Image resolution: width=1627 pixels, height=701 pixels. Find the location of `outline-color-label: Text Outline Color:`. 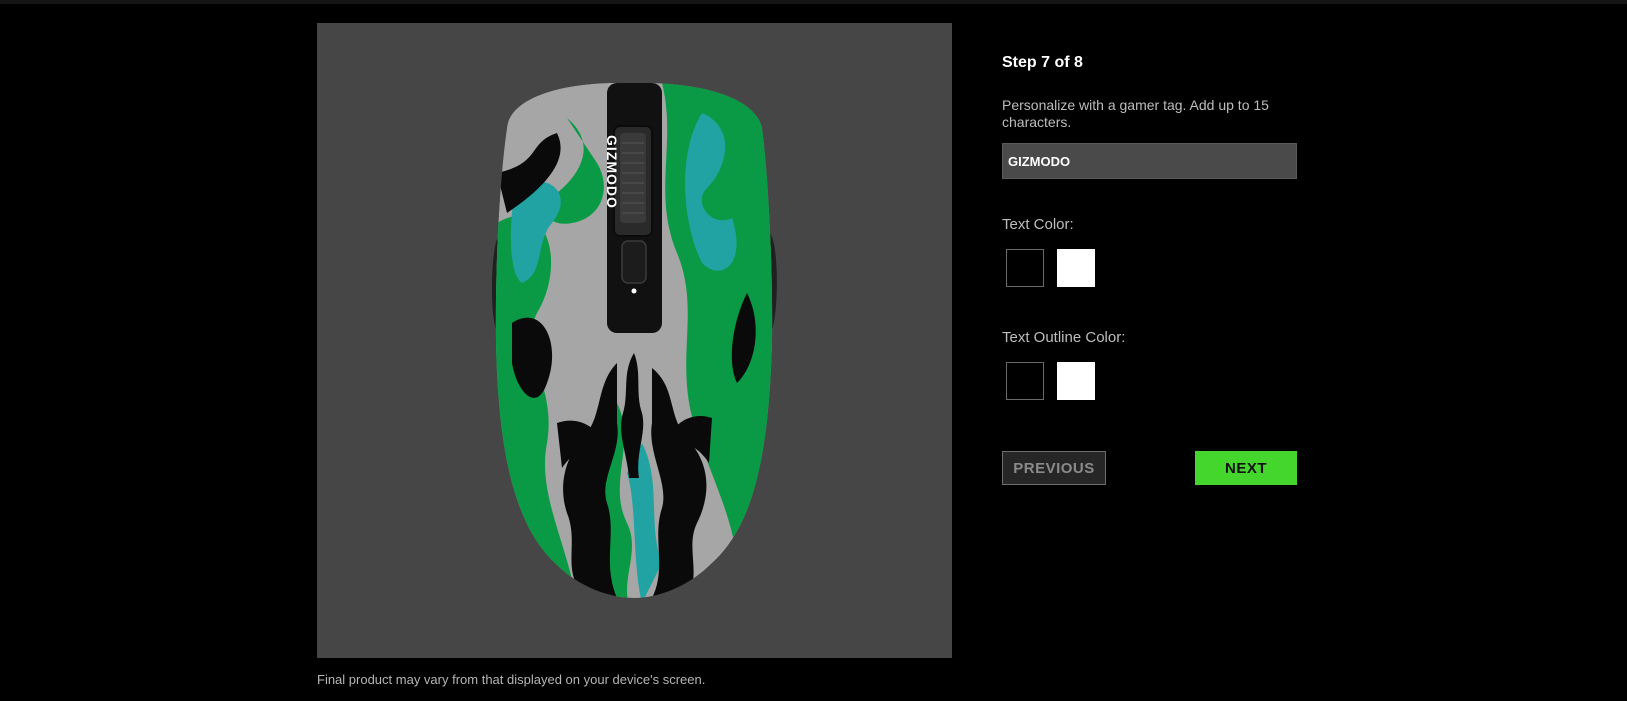

outline-color-label: Text Outline Color: is located at coordinates (1064, 337).